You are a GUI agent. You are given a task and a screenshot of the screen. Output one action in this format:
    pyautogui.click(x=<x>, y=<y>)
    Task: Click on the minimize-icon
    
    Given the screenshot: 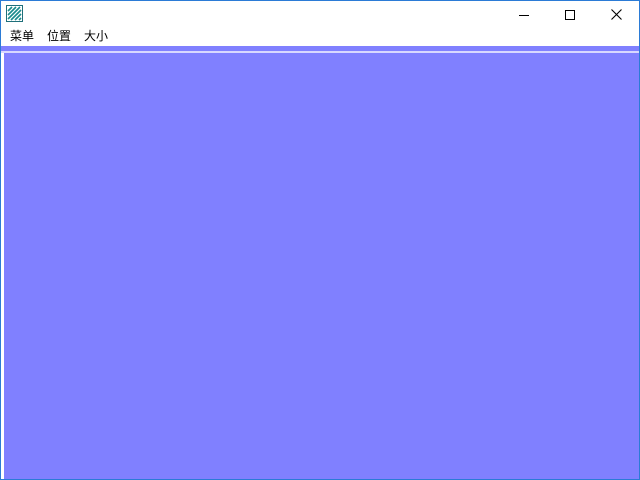 What is the action you would take?
    pyautogui.click(x=524, y=14)
    